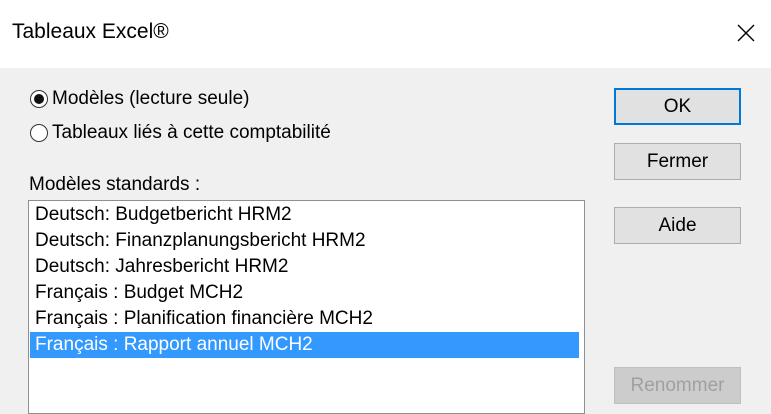  I want to click on templates-readonly-option: Modèles (lecture seule), so click(139, 99).